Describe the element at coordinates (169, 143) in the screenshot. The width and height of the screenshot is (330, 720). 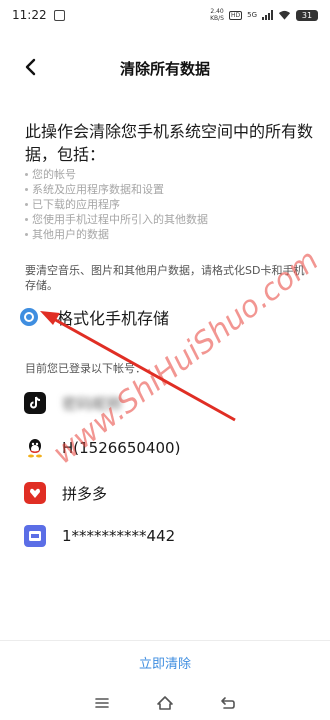
I see `intro-text: 此操作会清除您手机系统空间中的所有数据，包括：` at that location.